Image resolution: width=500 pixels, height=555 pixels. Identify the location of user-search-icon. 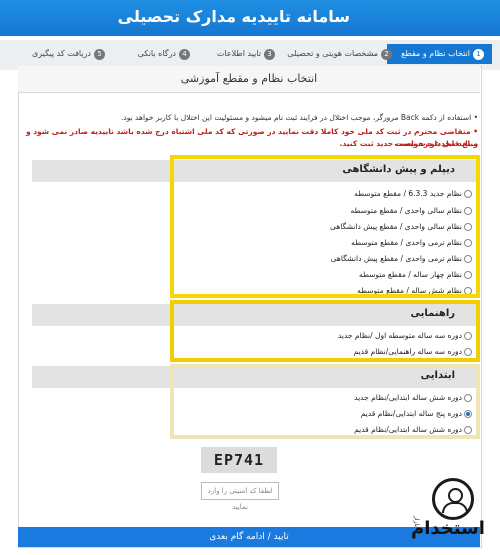
(453, 499).